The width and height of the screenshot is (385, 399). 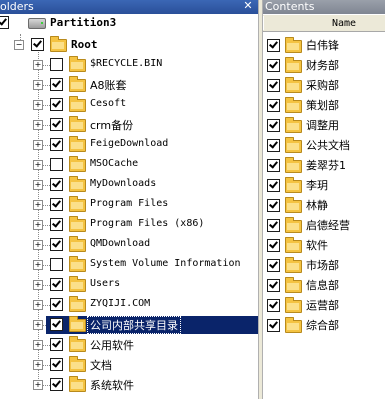 What do you see at coordinates (129, 225) in the screenshot?
I see `tree-node: + Program Files (x86)` at bounding box center [129, 225].